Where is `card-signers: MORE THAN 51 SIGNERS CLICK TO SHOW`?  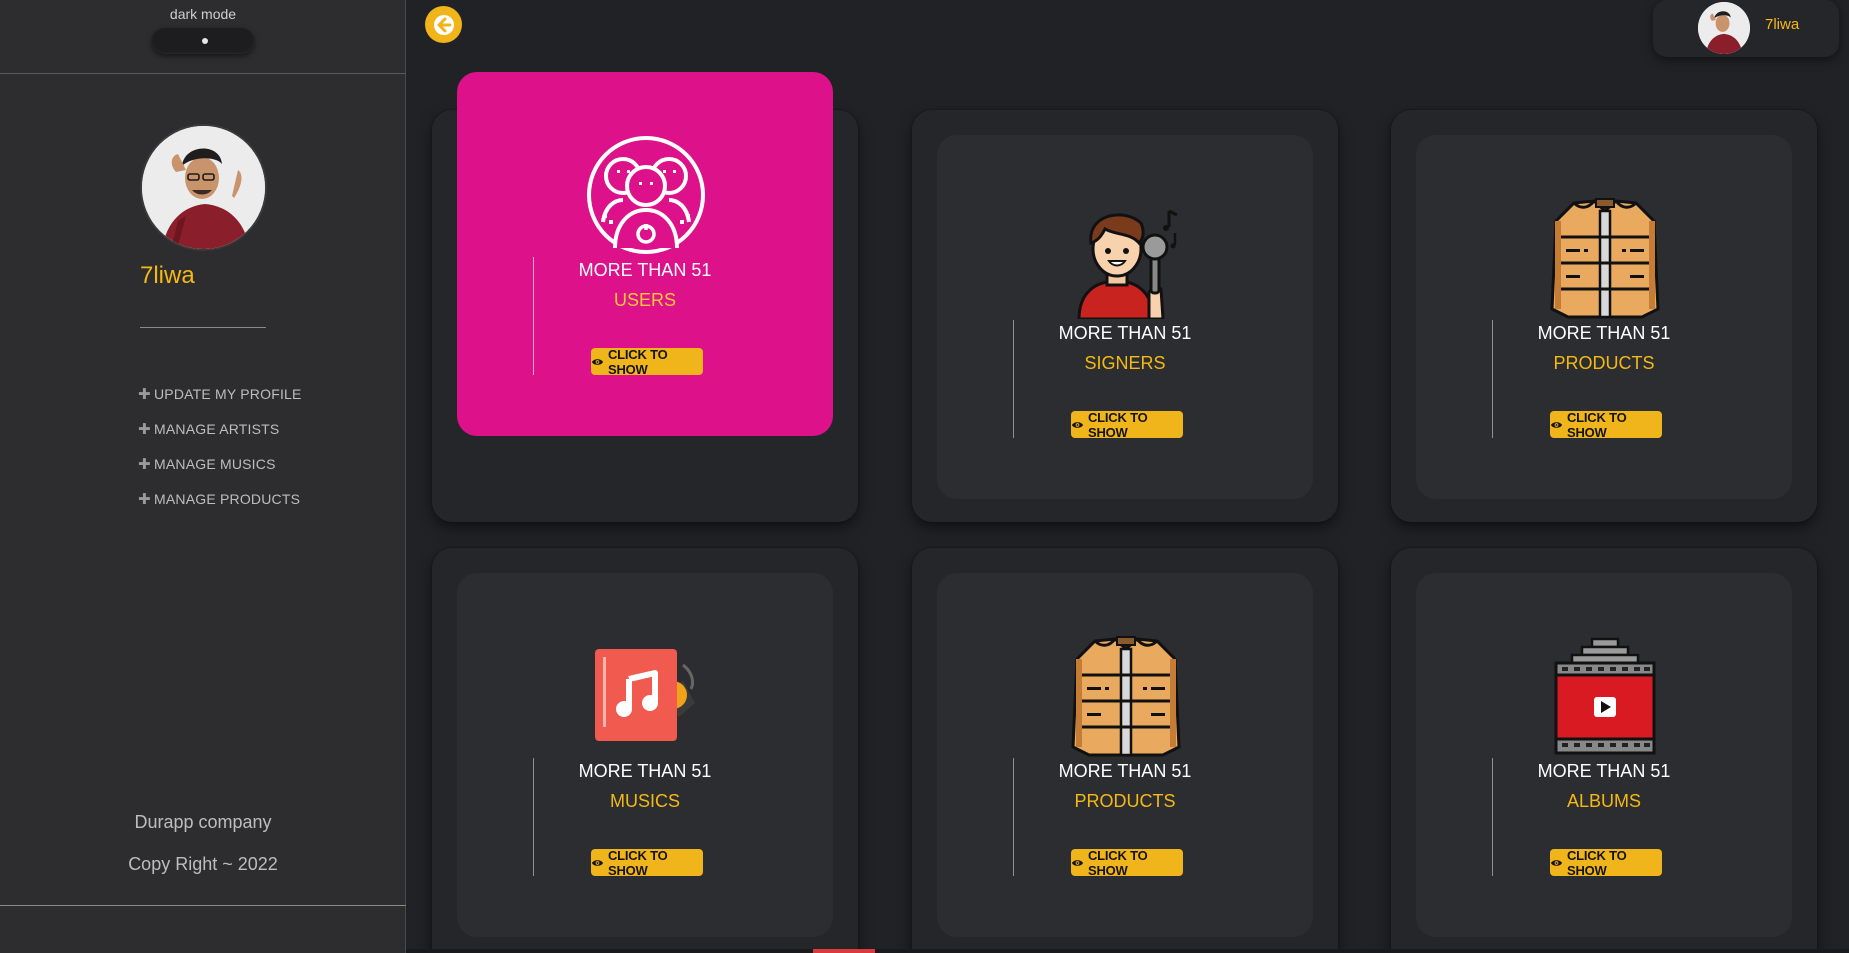 card-signers: MORE THAN 51 SIGNERS CLICK TO SHOW is located at coordinates (1125, 317).